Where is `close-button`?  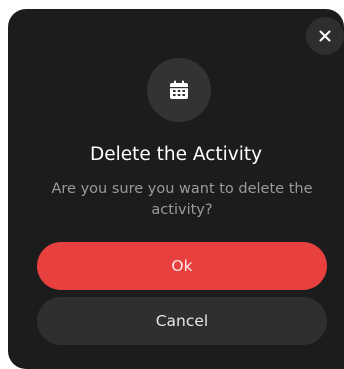 close-button is located at coordinates (325, 36).